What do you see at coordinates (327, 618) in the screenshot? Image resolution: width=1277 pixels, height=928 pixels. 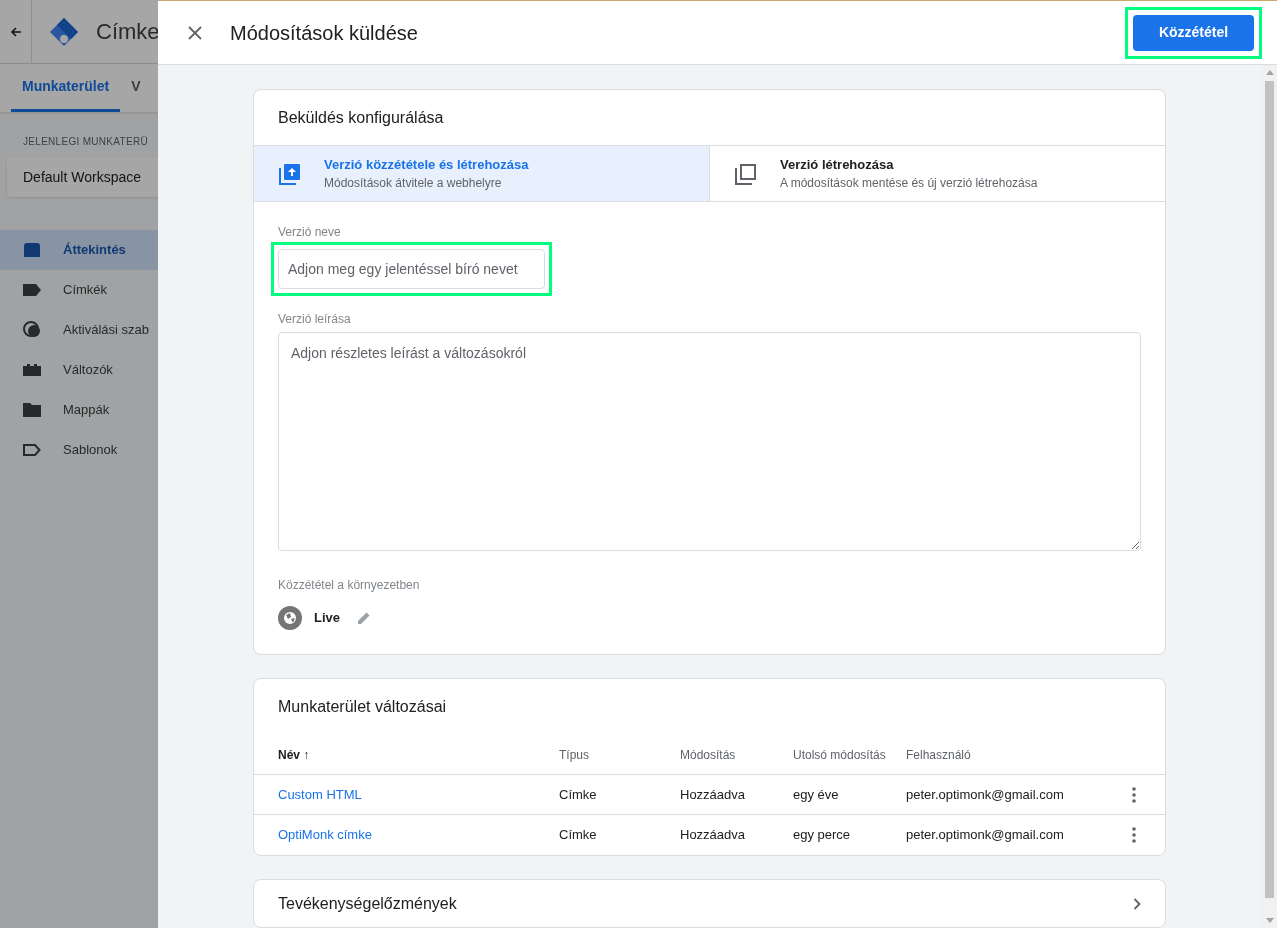 I see `environment-name: Live` at bounding box center [327, 618].